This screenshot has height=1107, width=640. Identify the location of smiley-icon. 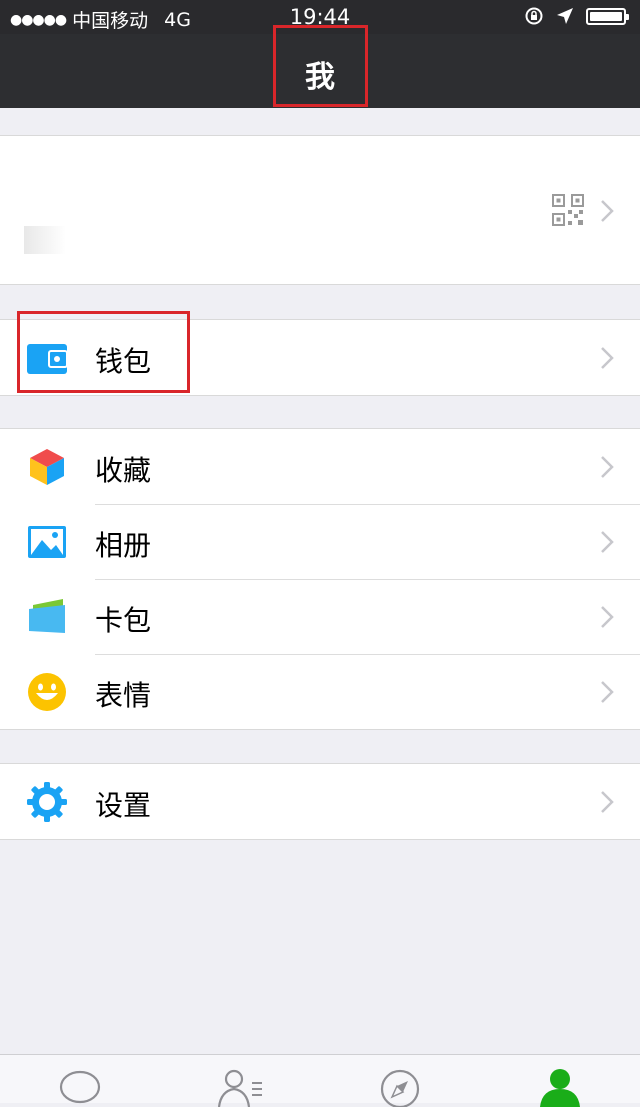
(47, 692).